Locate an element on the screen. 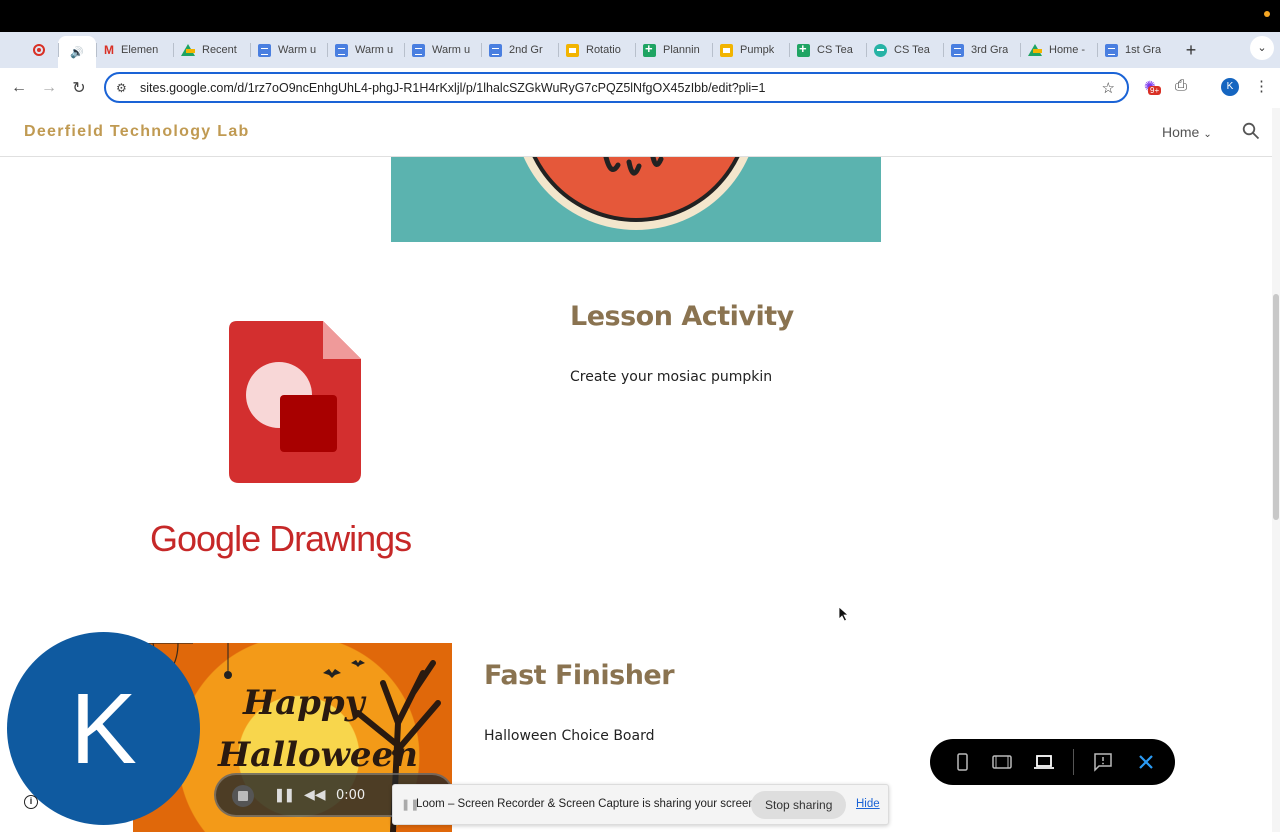 Image resolution: width=1280 pixels, height=832 pixels. os-top-bar is located at coordinates (640, 16).